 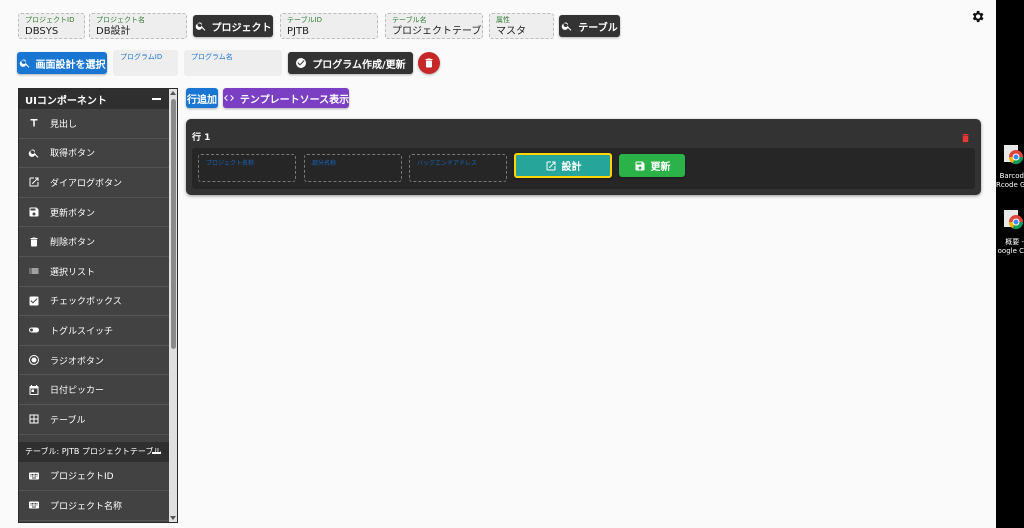 What do you see at coordinates (68, 420) in the screenshot?
I see `sidebar-item-label: テーブル` at bounding box center [68, 420].